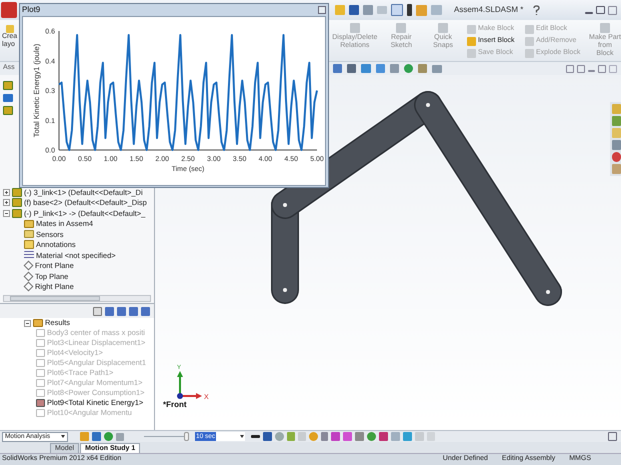 Image resolution: width=621 pixels, height=465 pixels. I want to click on view-name: *Front, so click(175, 405).